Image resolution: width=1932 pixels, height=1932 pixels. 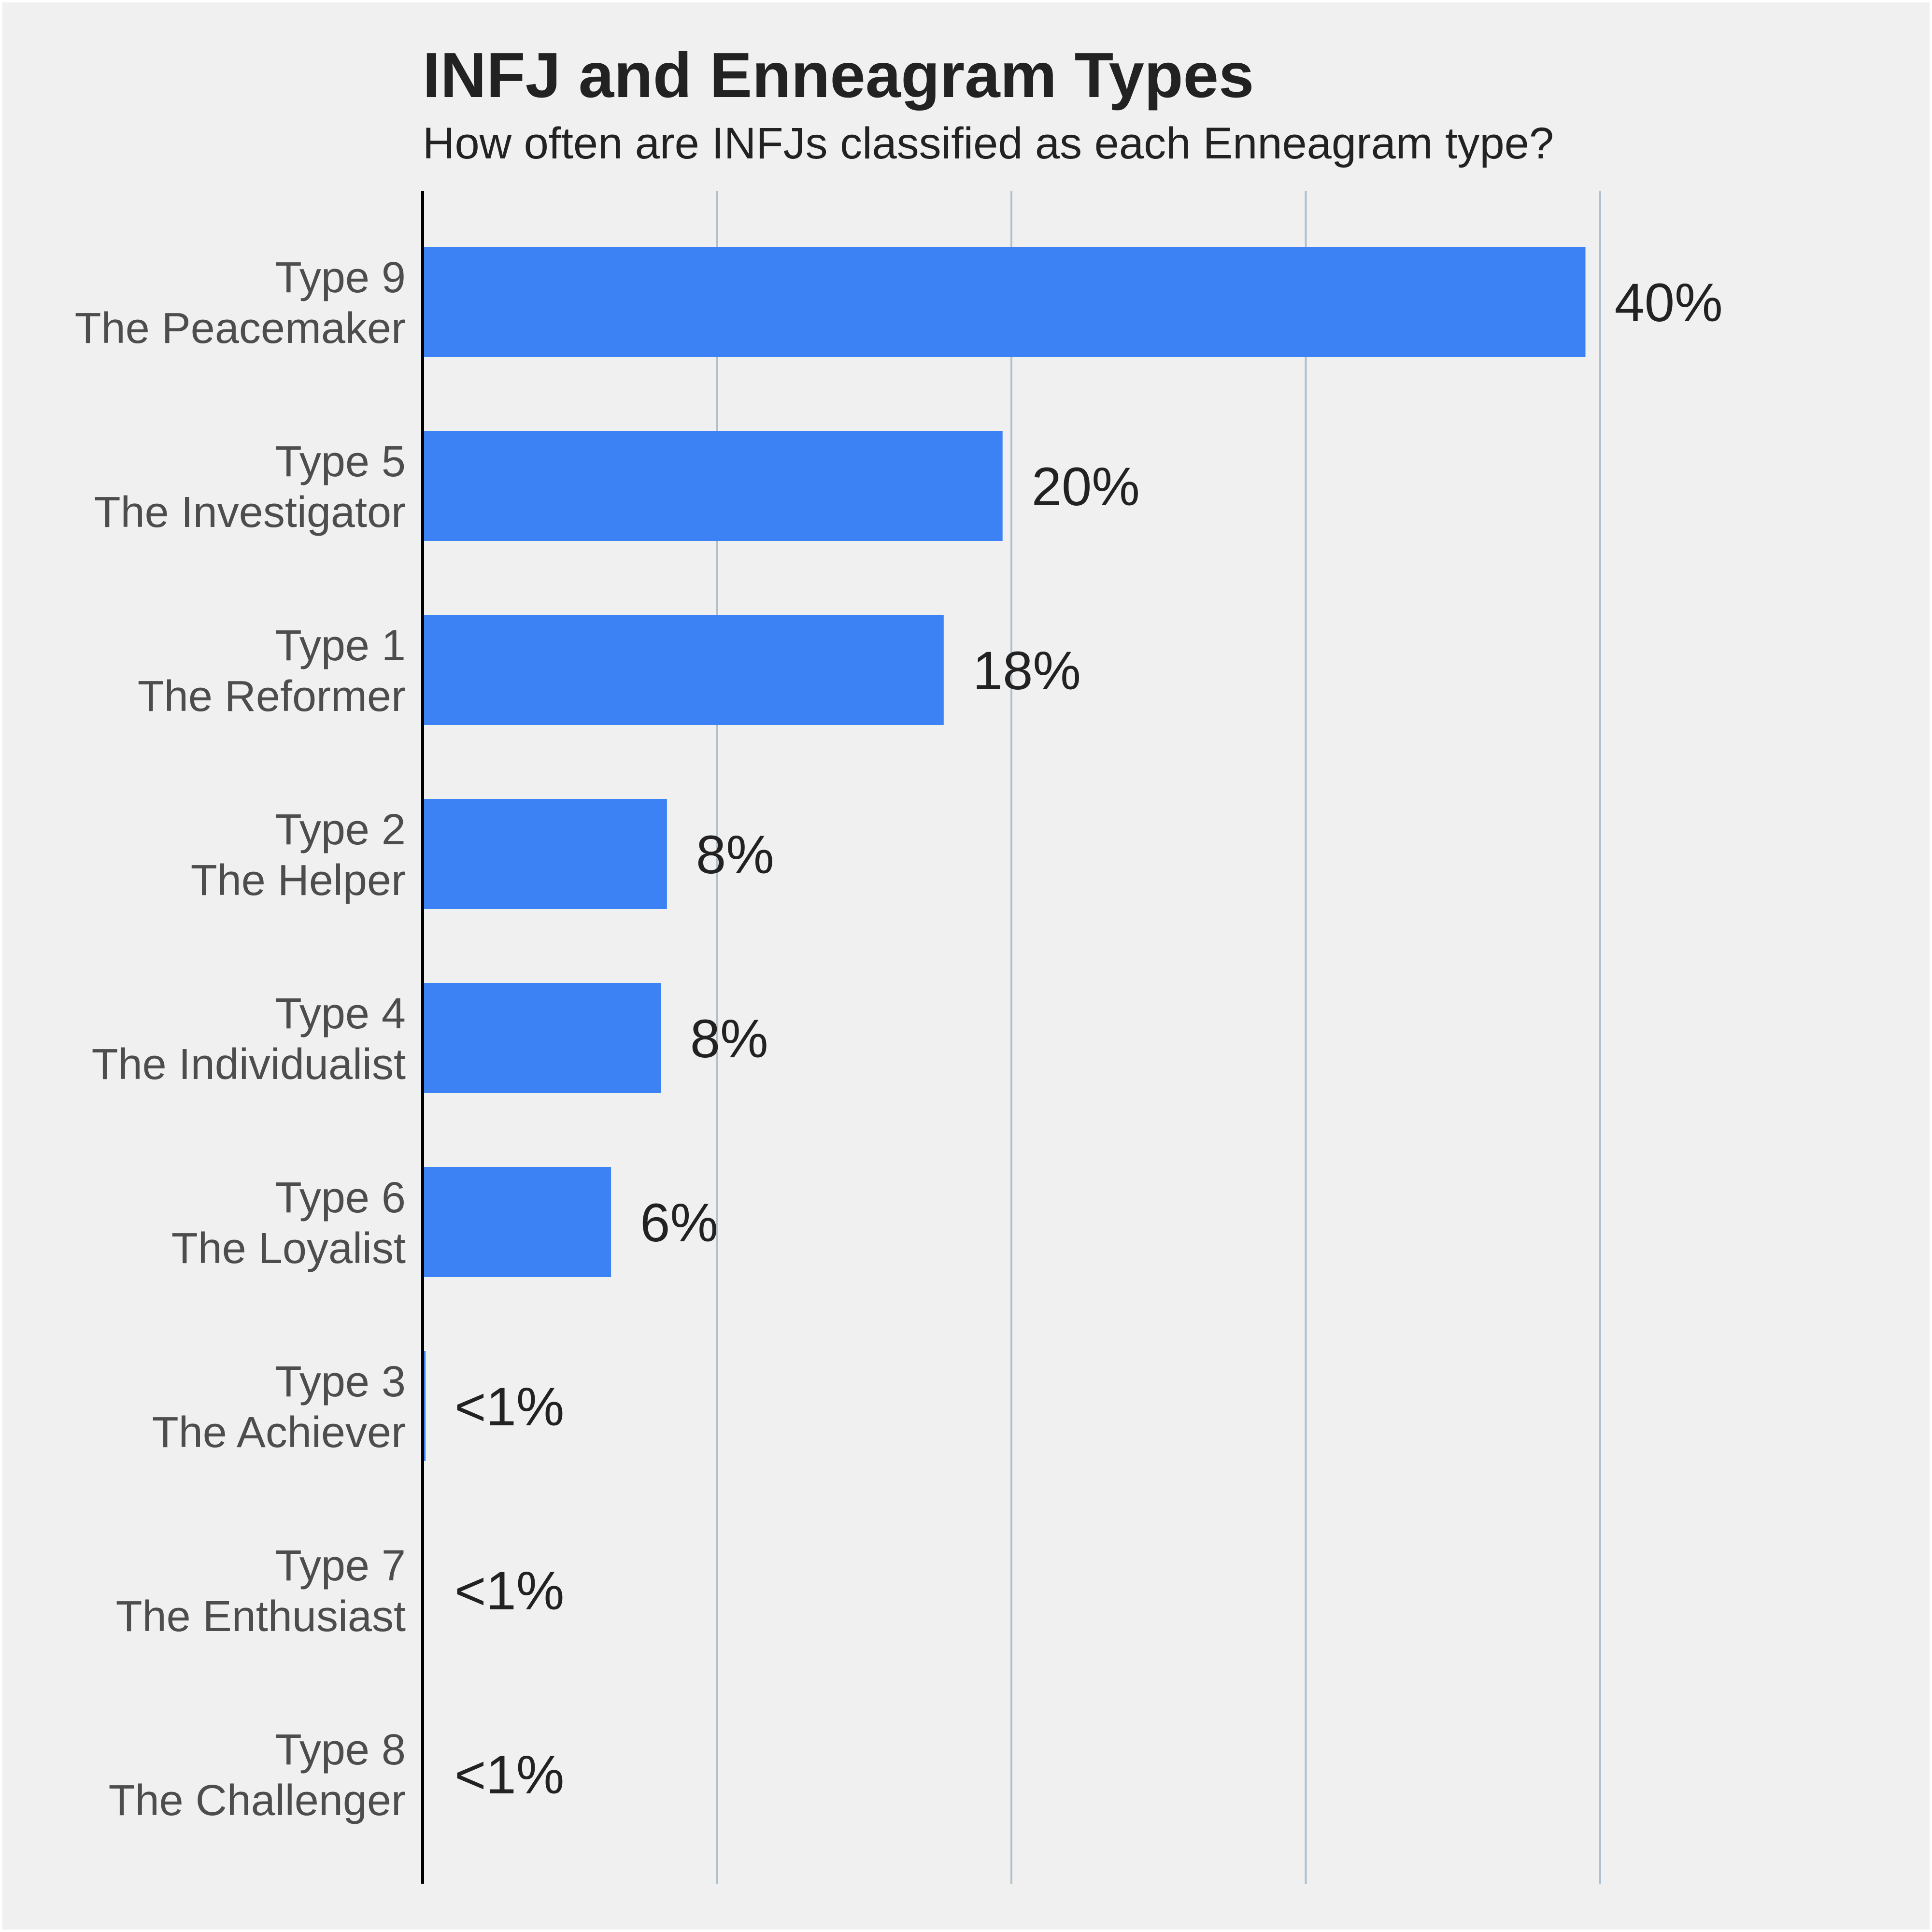 What do you see at coordinates (249, 1064) in the screenshot?
I see `category-label-name: The Individualist` at bounding box center [249, 1064].